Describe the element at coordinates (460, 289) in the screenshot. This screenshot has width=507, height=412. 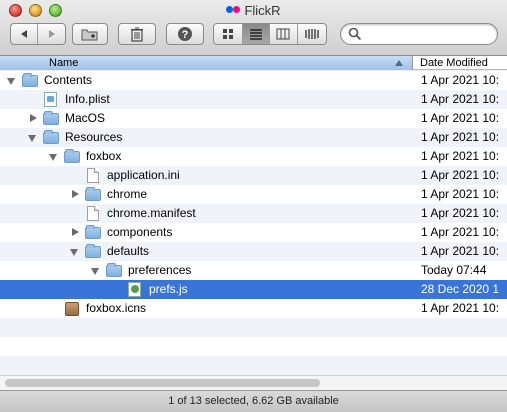
I see `date-modified-cell: 28 Dec 2020 1` at that location.